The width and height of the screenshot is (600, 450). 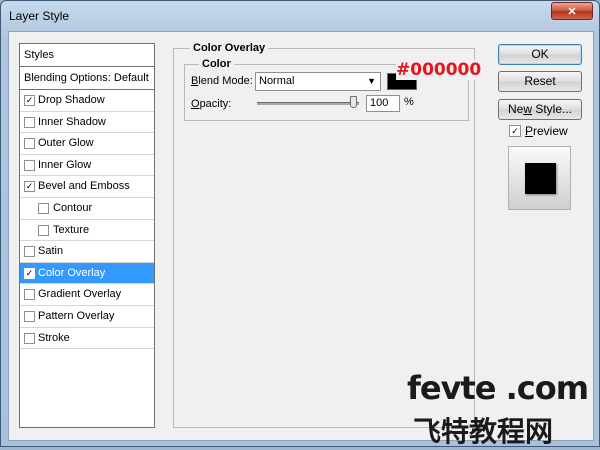 I want to click on style-item-label: Contour, so click(x=73, y=207).